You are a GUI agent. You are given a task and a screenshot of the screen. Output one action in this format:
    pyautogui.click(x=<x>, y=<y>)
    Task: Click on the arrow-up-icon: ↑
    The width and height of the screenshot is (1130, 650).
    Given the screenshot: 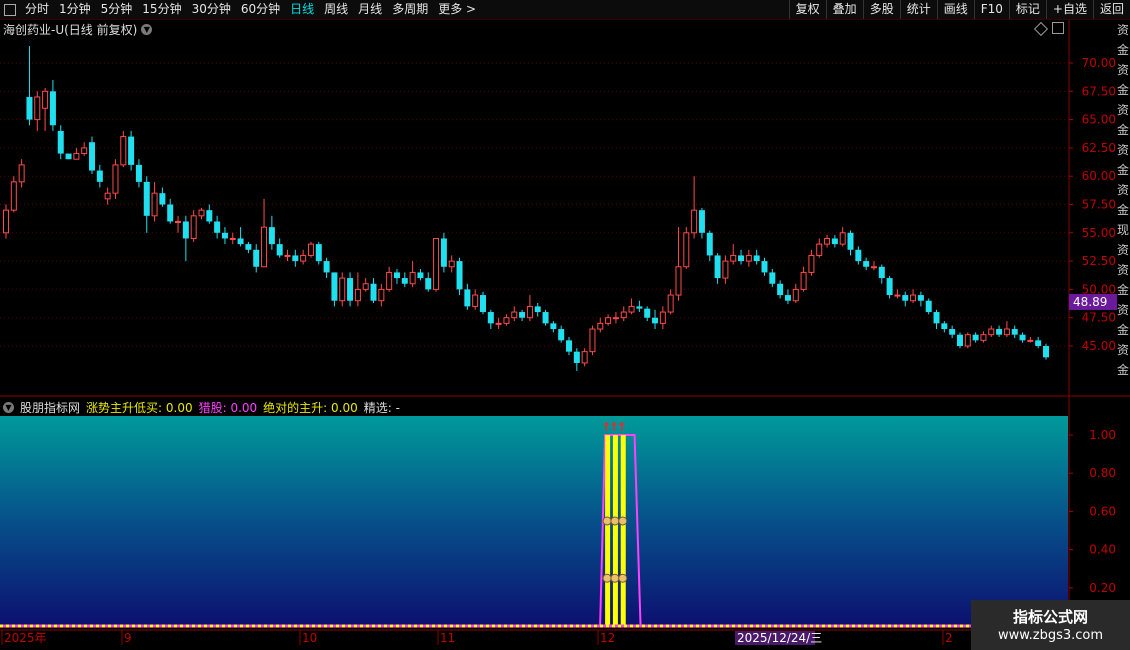 What is the action you would take?
    pyautogui.click(x=622, y=427)
    